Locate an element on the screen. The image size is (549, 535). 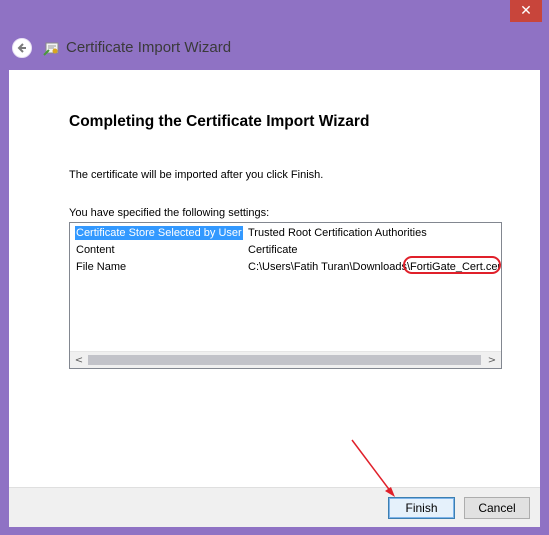
back-arrow-icon is located at coordinates (21, 48).